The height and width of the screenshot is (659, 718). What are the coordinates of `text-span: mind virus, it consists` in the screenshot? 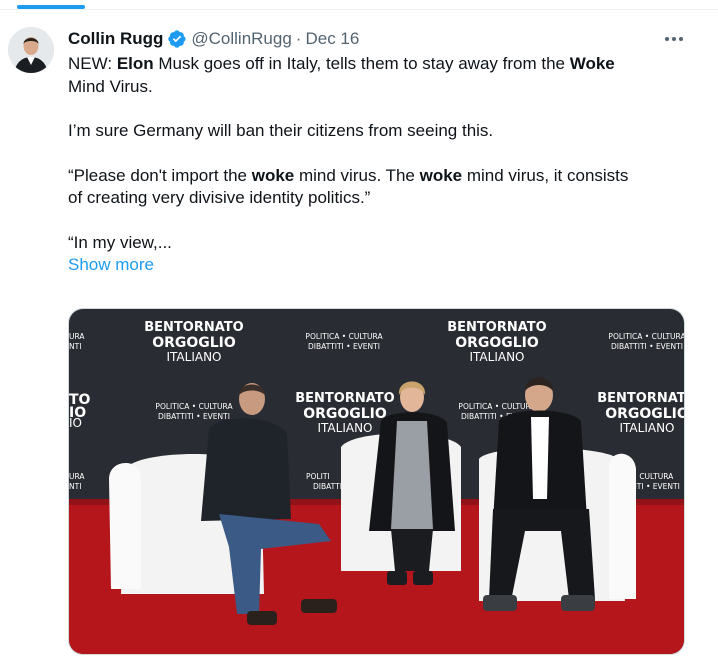 It's located at (545, 175).